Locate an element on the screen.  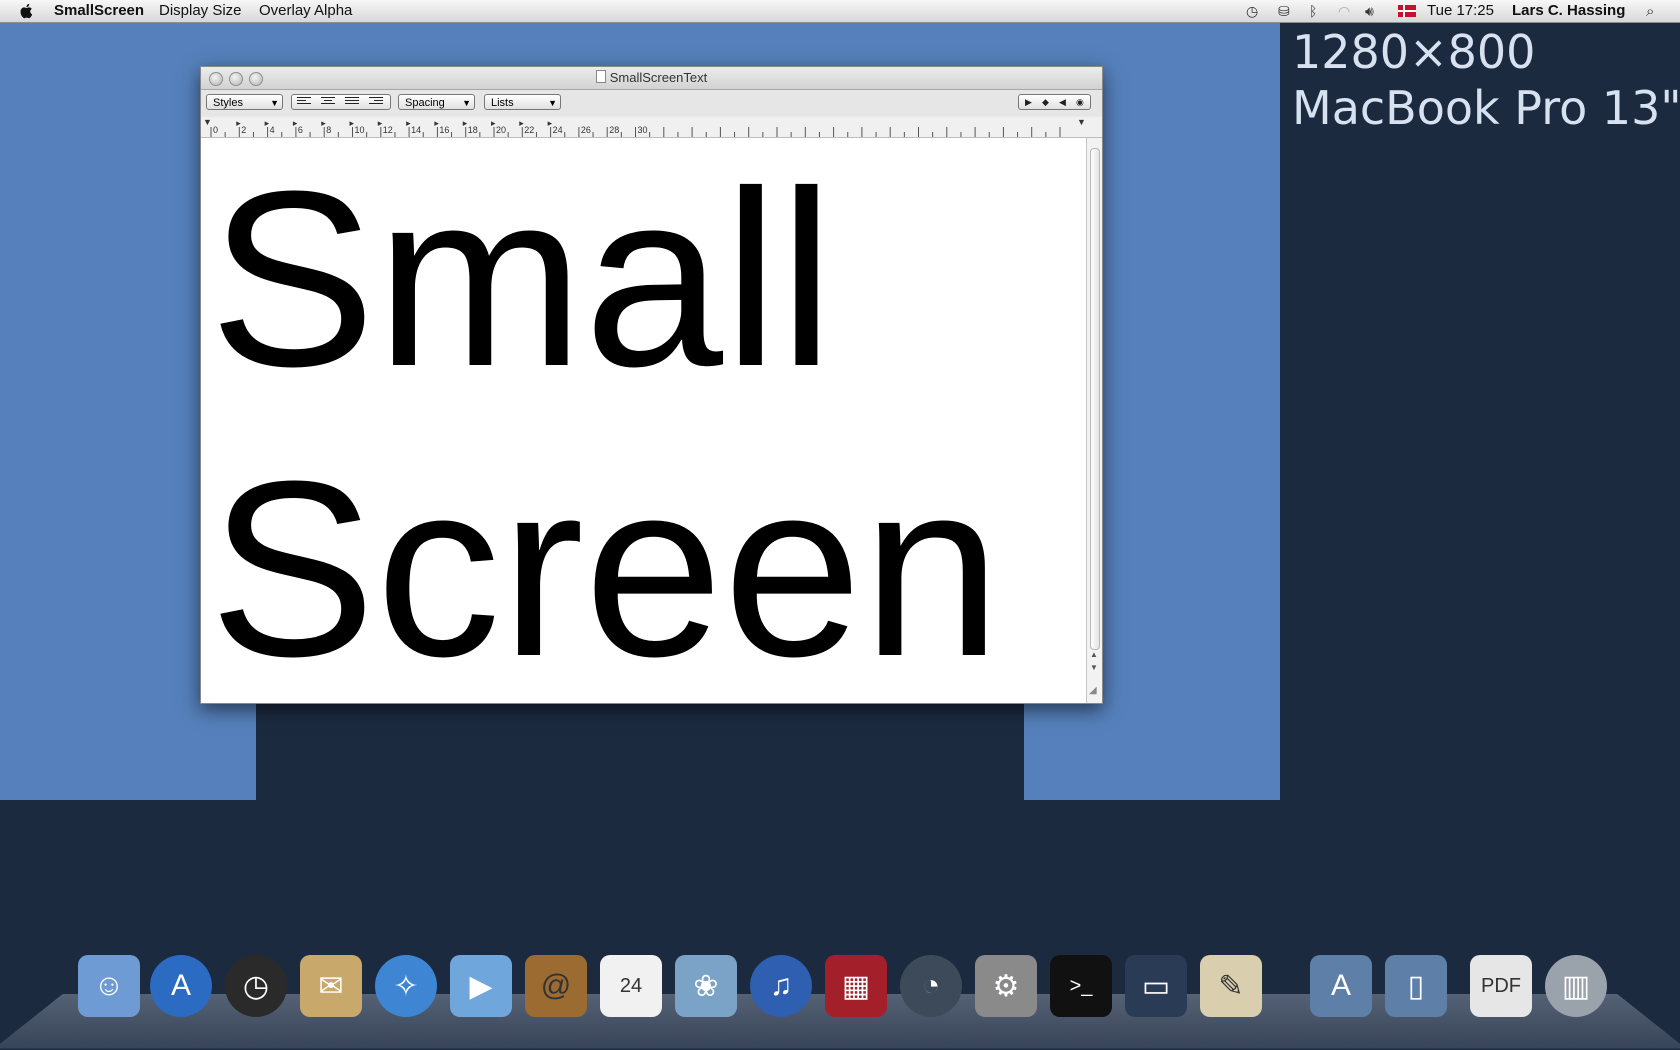
minimize-button is located at coordinates (236, 79).